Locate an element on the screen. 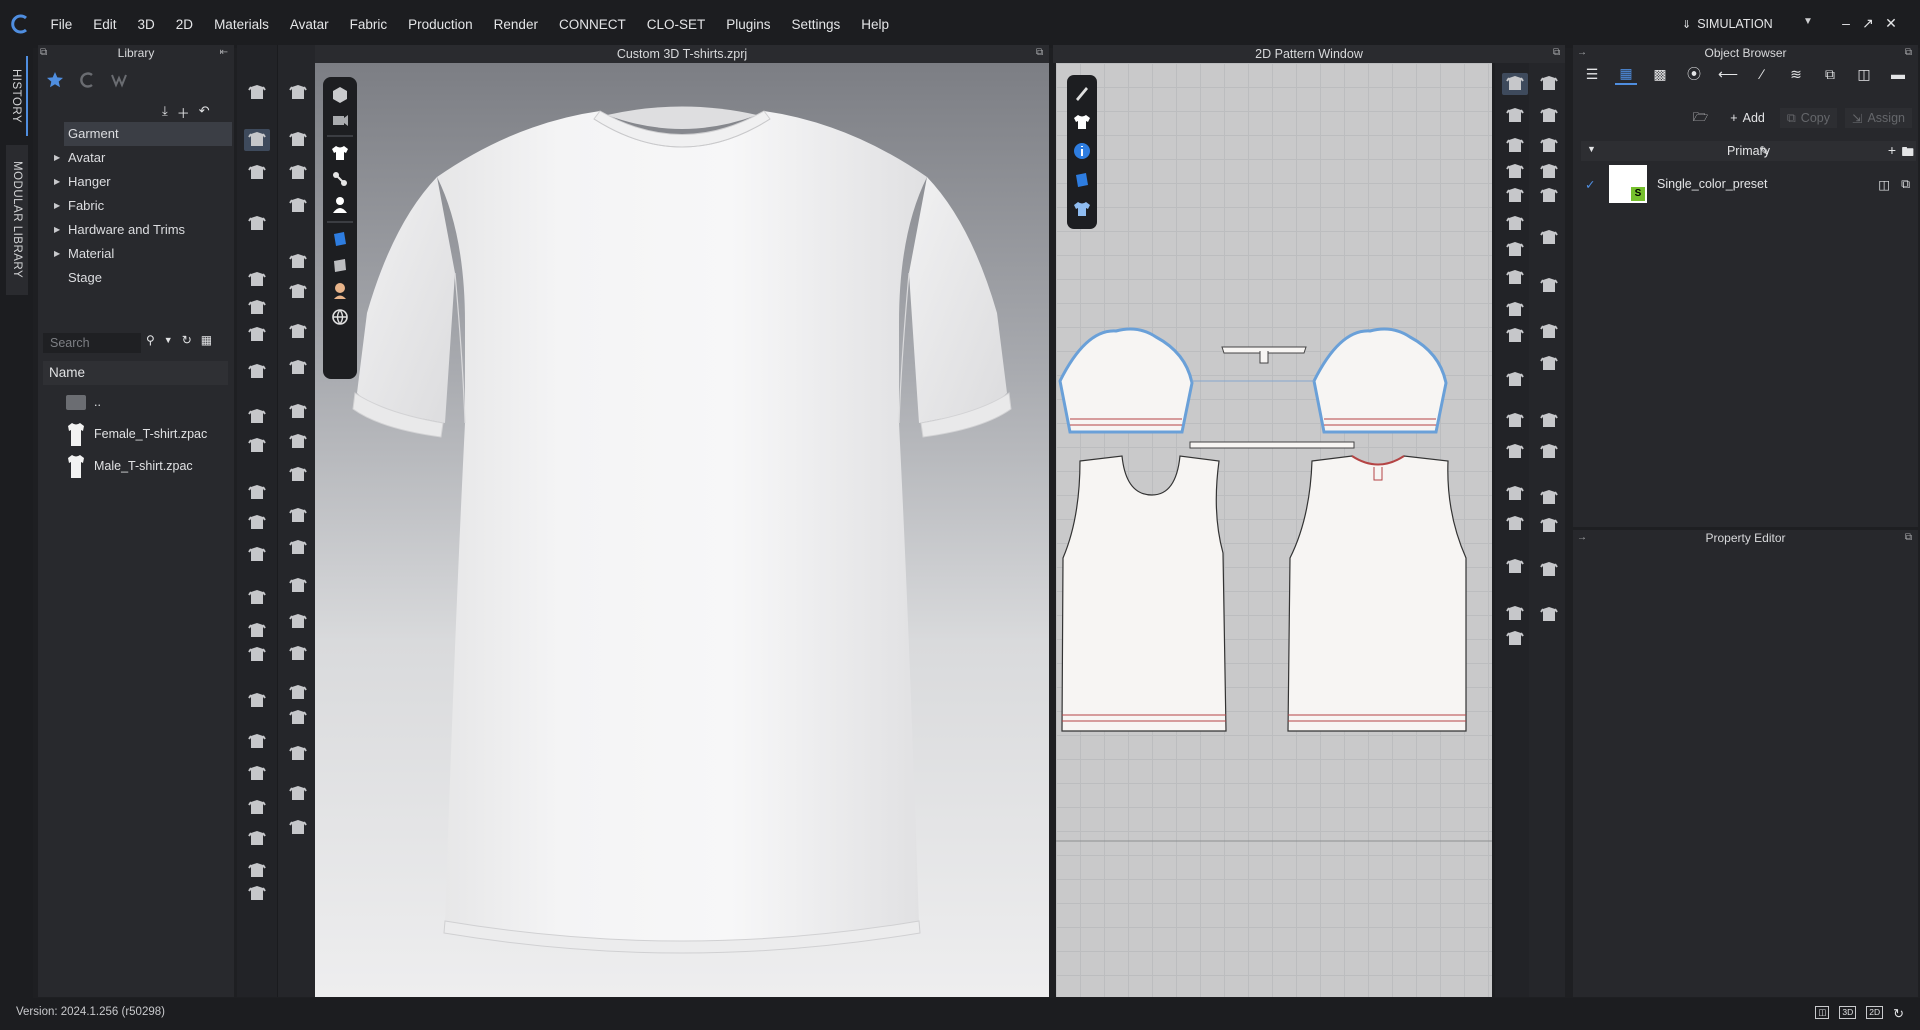 This screenshot has width=1920, height=1030. 3d-secondary-tool-14-icon is located at coordinates (298, 586).